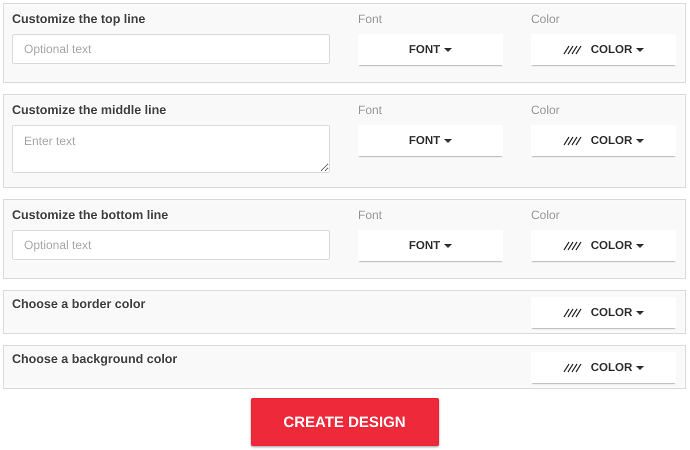 This screenshot has width=690, height=450. What do you see at coordinates (171, 149) in the screenshot?
I see `text-area: Enter text` at bounding box center [171, 149].